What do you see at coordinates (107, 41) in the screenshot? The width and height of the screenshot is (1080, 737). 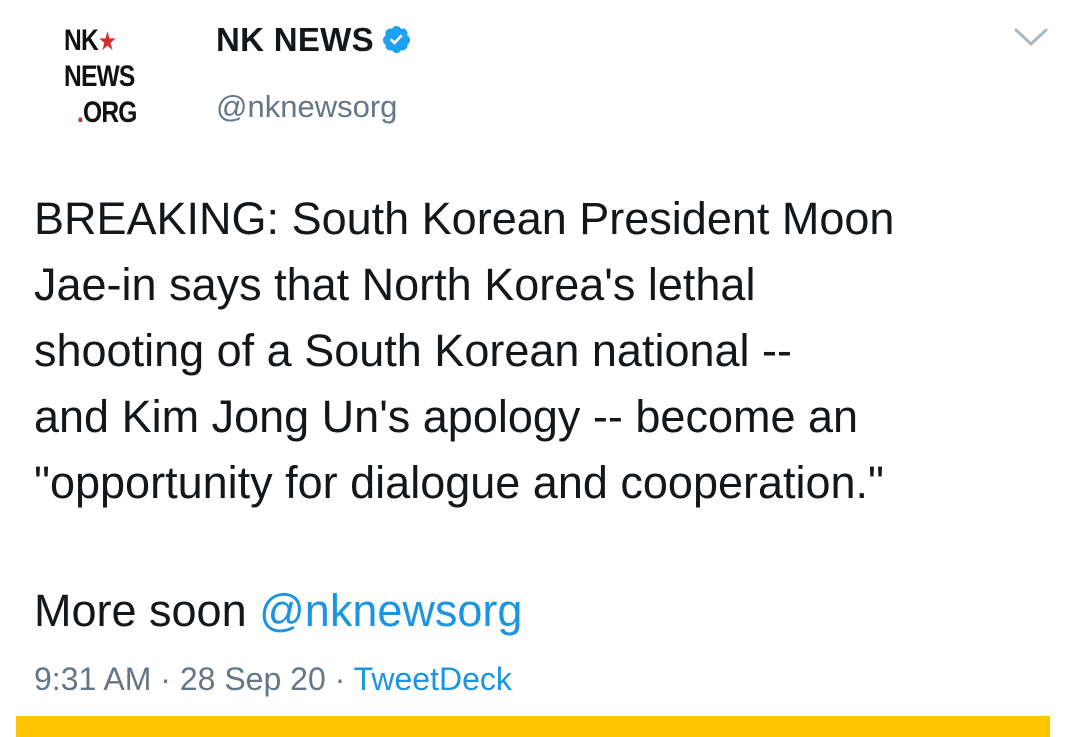 I see `logo-star-icon: ★` at bounding box center [107, 41].